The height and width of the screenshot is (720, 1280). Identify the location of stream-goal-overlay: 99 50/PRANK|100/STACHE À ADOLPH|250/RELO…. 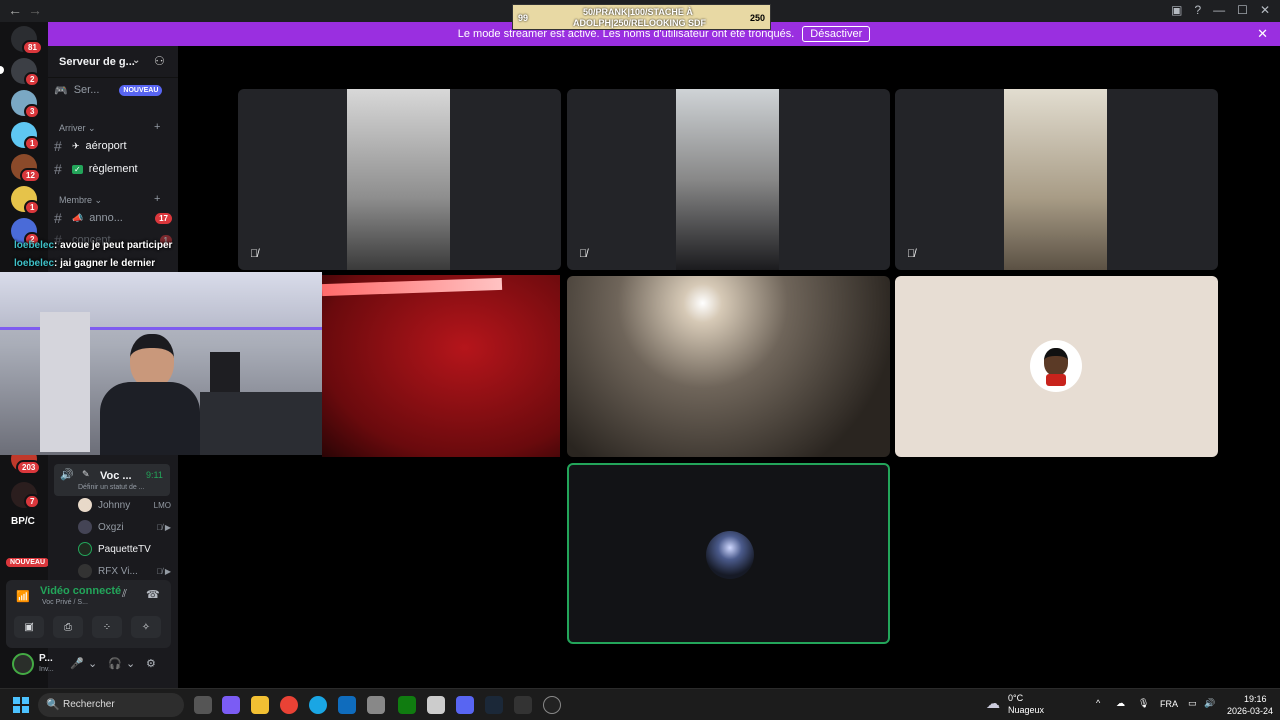
(641, 17).